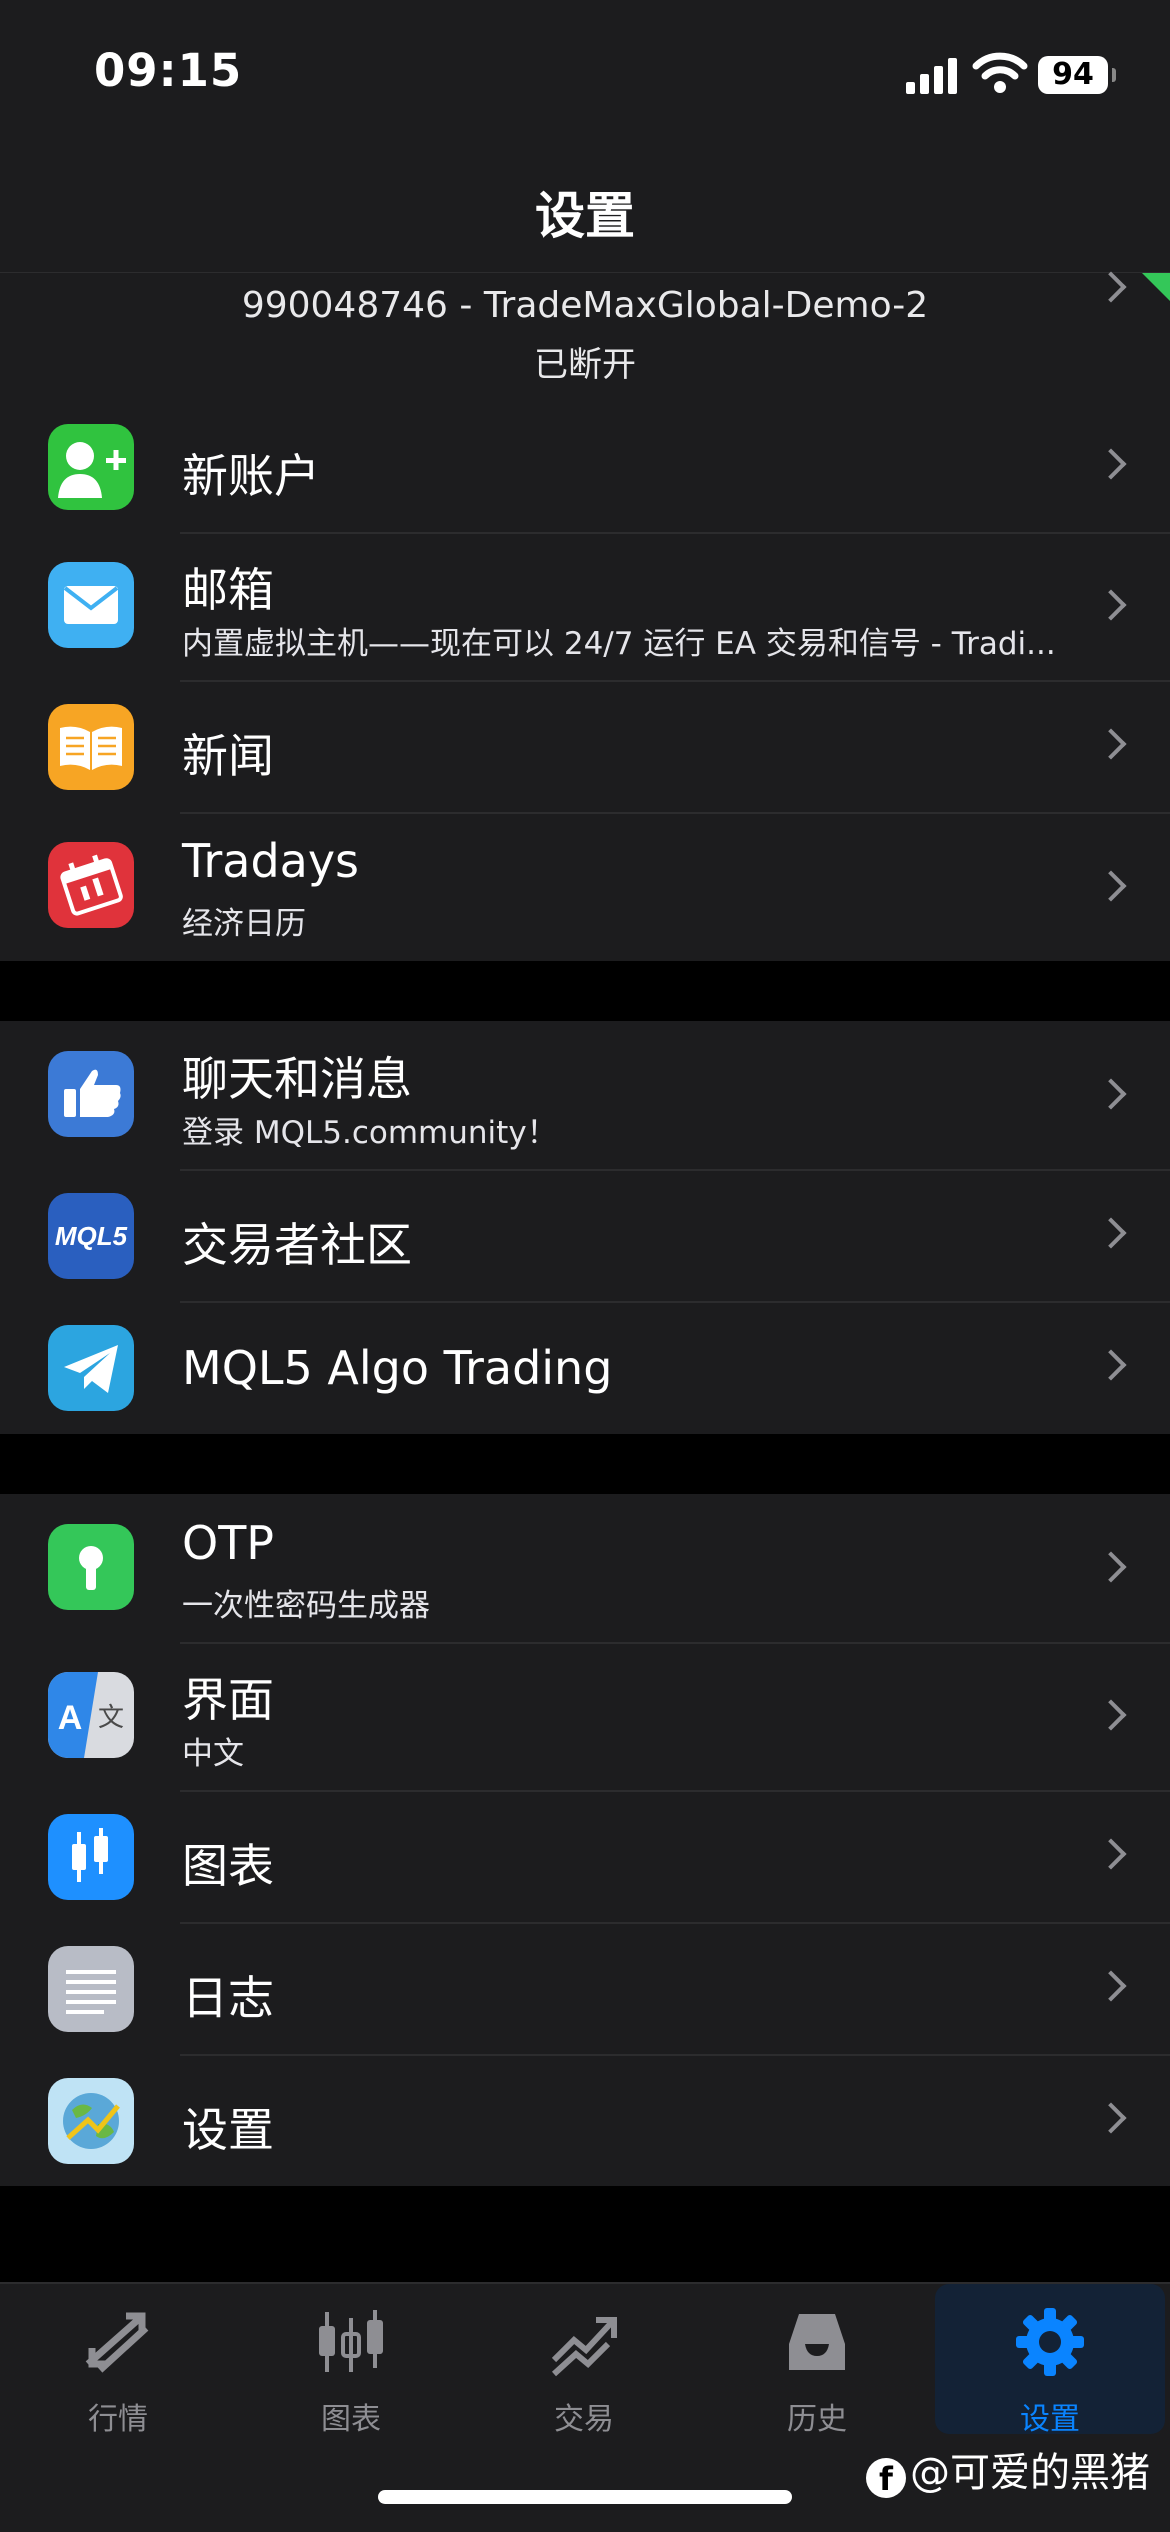  I want to click on metatrader-icon, so click(91, 2121).